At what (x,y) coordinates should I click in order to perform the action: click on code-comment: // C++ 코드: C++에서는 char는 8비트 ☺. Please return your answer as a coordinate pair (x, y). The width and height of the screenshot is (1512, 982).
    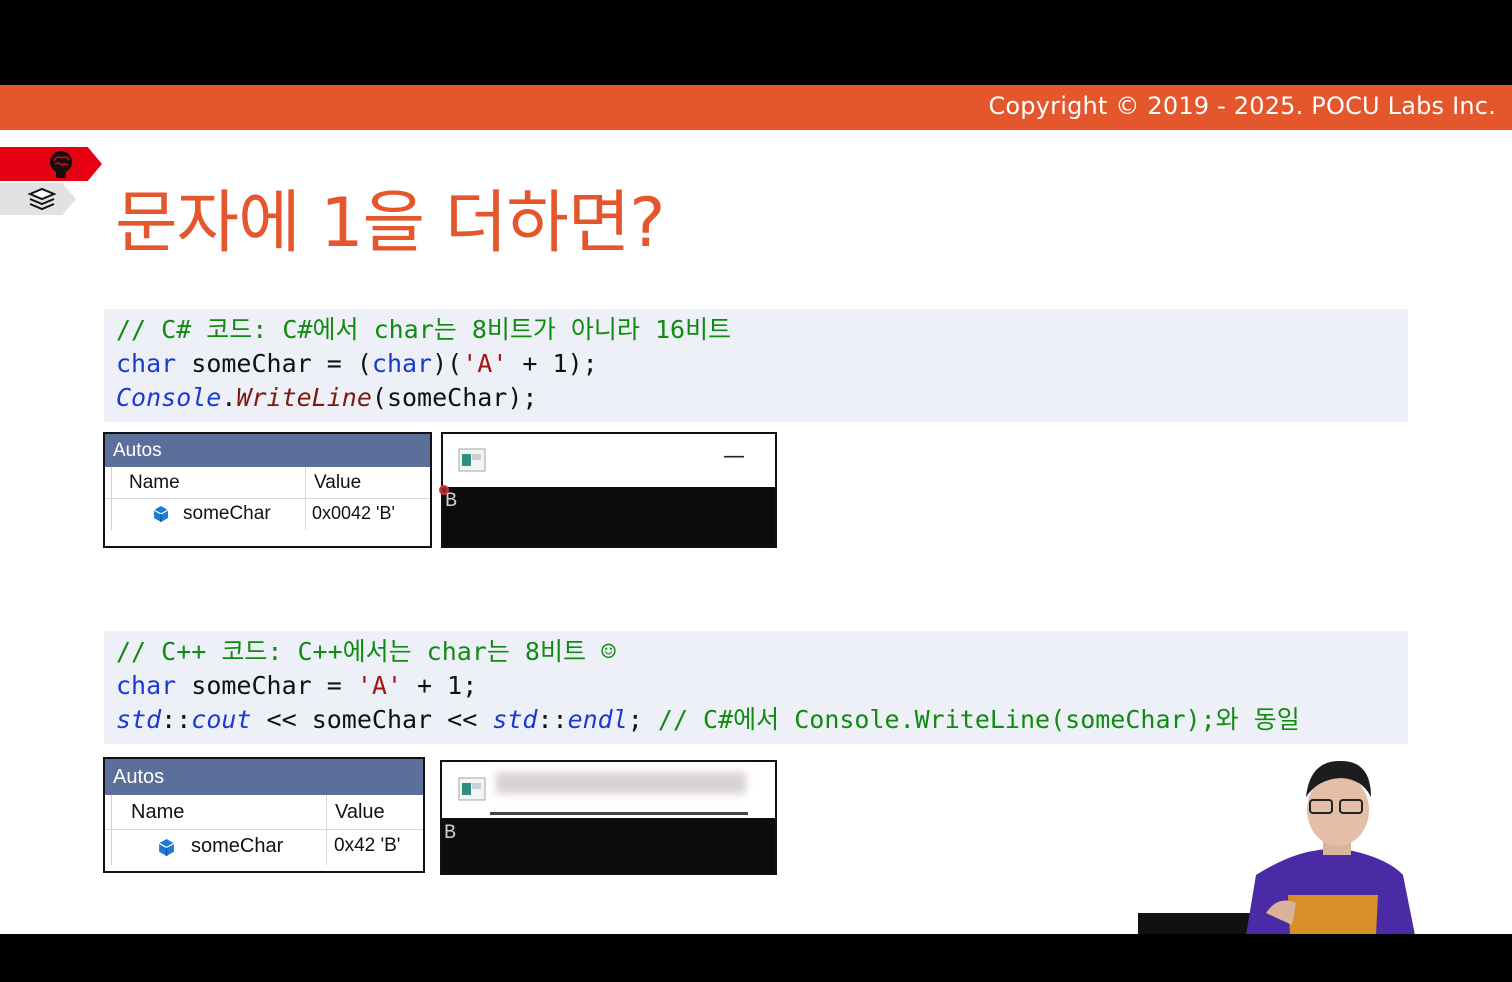
    Looking at the image, I should click on (366, 651).